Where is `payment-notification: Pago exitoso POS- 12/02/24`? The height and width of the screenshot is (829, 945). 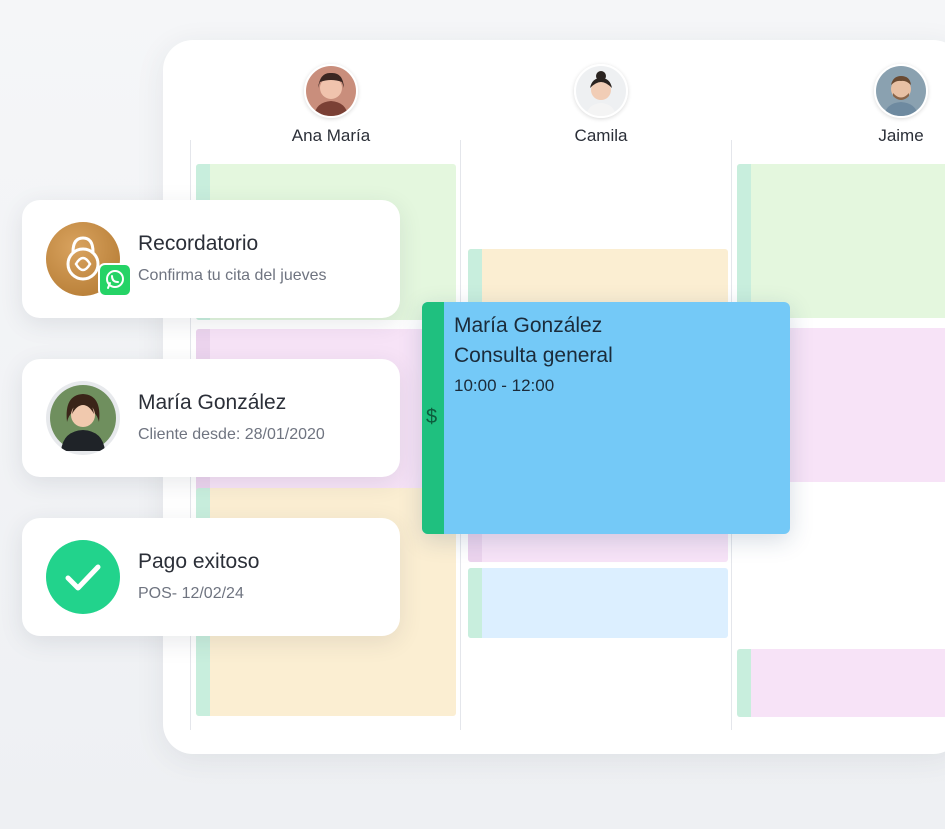 payment-notification: Pago exitoso POS- 12/02/24 is located at coordinates (211, 577).